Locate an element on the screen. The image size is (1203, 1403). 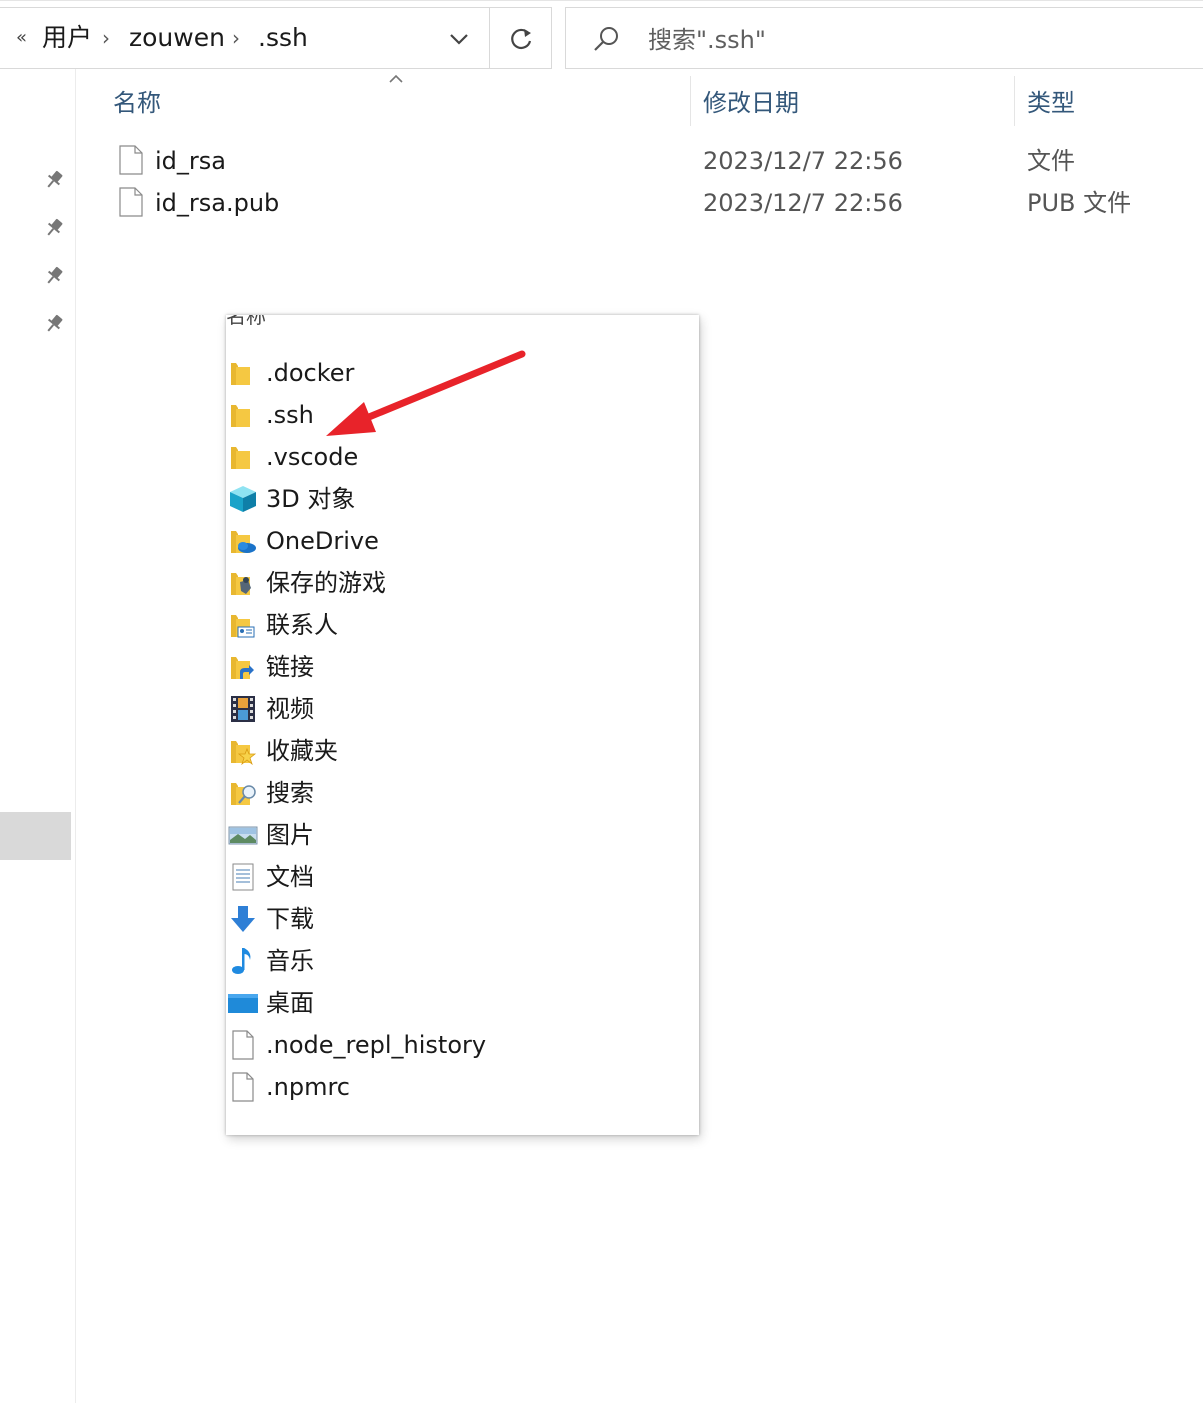
popup-item-links: 链接 is located at coordinates (462, 667).